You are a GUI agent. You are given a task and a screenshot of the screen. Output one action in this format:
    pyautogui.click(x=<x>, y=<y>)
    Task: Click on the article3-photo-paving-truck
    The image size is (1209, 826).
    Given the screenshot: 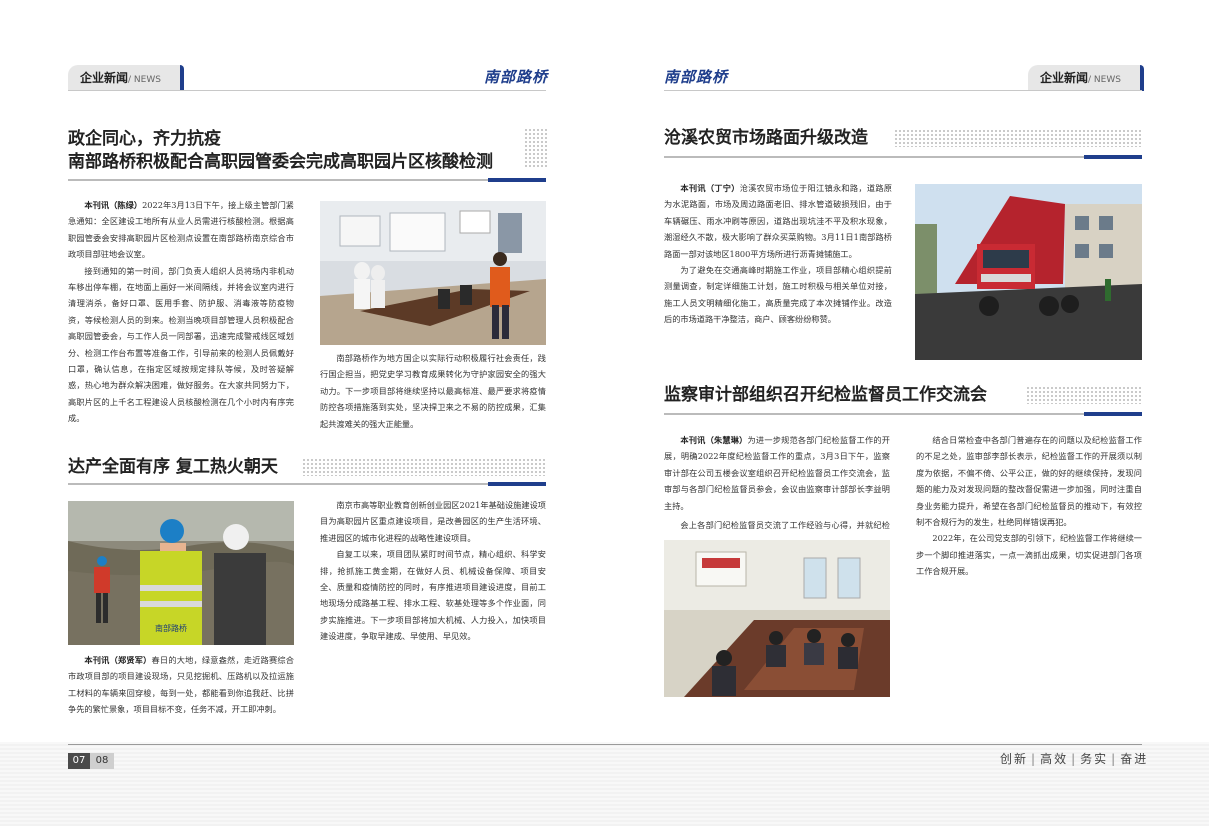 What is the action you would take?
    pyautogui.click(x=1028, y=272)
    